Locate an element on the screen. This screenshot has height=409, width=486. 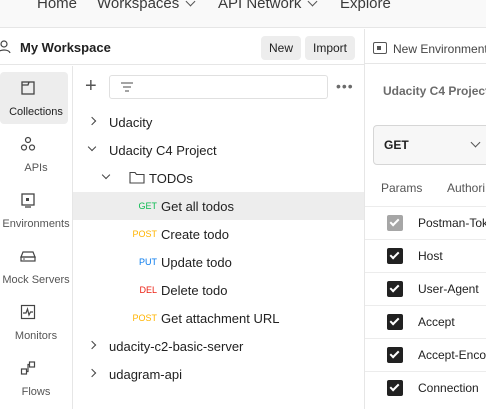
apis-icon is located at coordinates (28, 143).